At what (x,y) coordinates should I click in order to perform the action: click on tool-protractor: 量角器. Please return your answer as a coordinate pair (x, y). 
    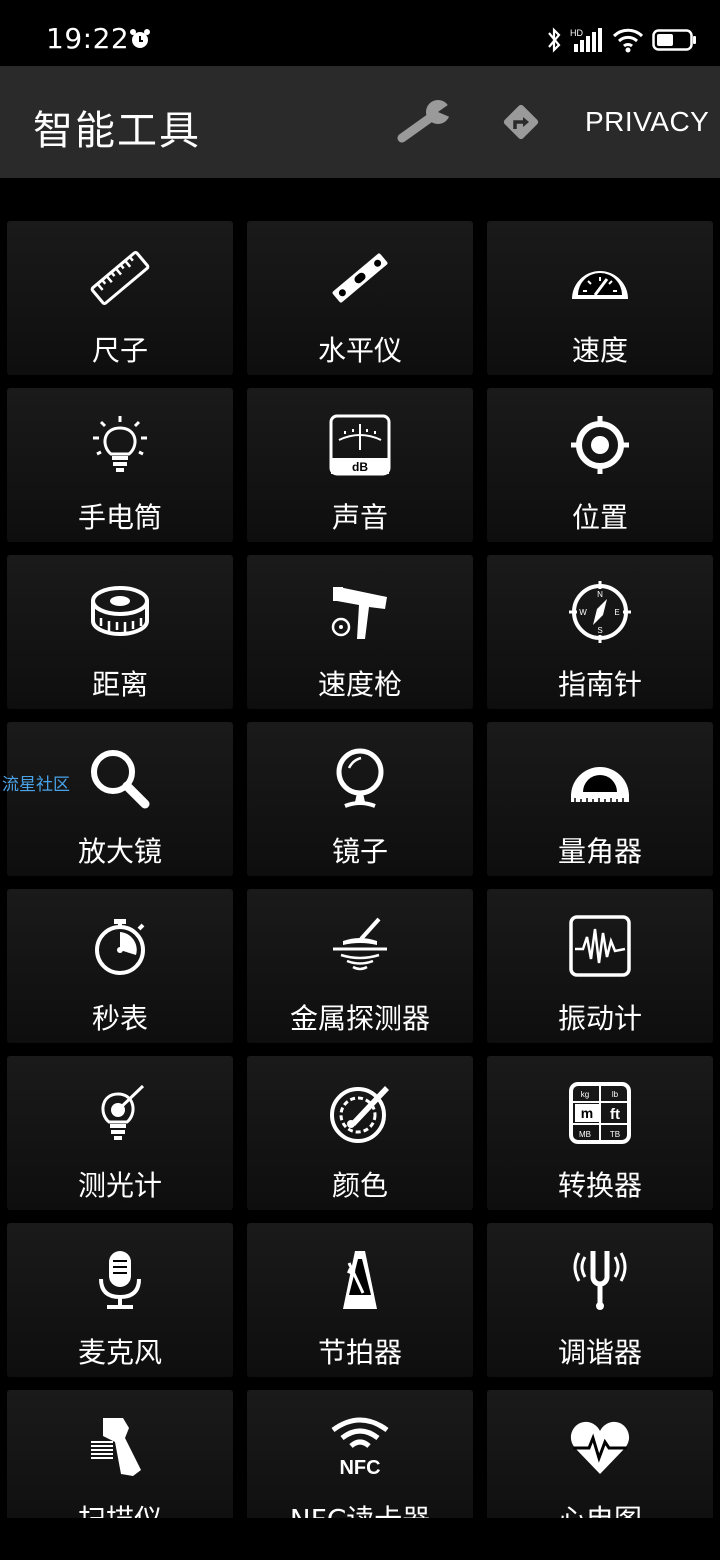
    Looking at the image, I should click on (600, 799).